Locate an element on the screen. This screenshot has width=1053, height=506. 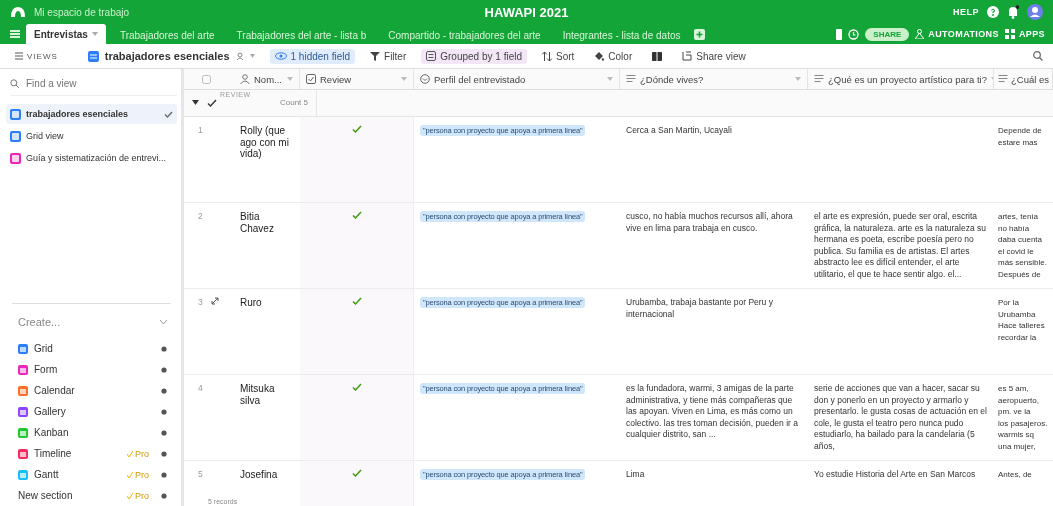
eye-icon is located at coordinates (280, 56).